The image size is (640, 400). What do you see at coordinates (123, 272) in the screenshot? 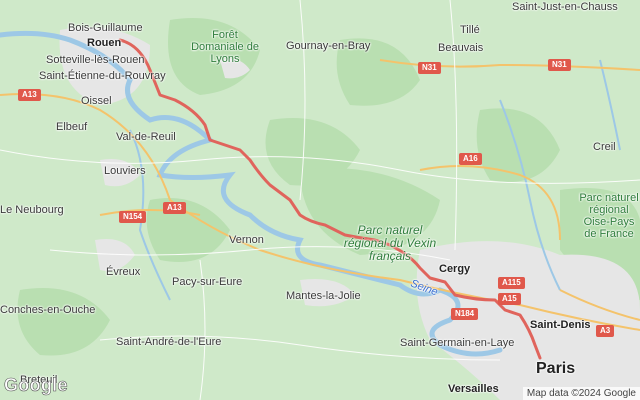
I see `label-evreux: Évreux` at bounding box center [123, 272].